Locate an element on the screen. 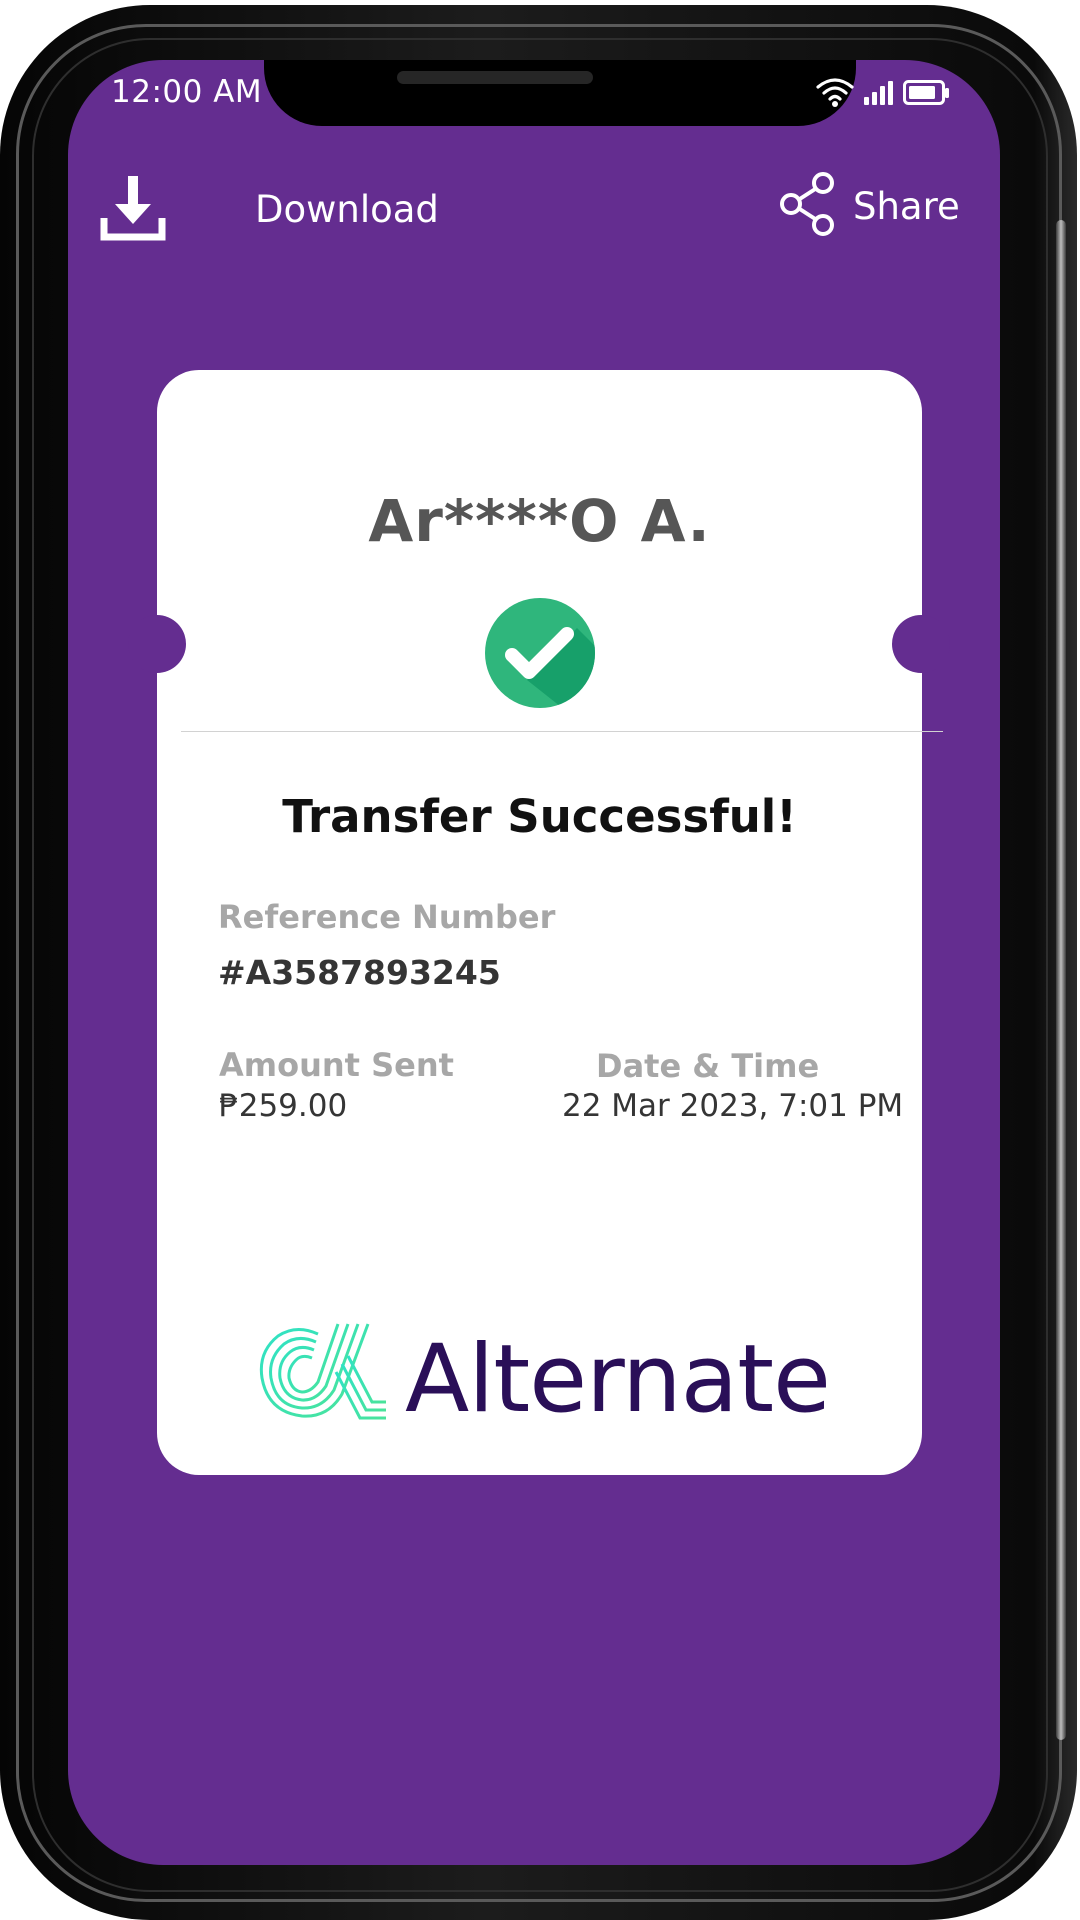  wifi-icon is located at coordinates (835, 92).